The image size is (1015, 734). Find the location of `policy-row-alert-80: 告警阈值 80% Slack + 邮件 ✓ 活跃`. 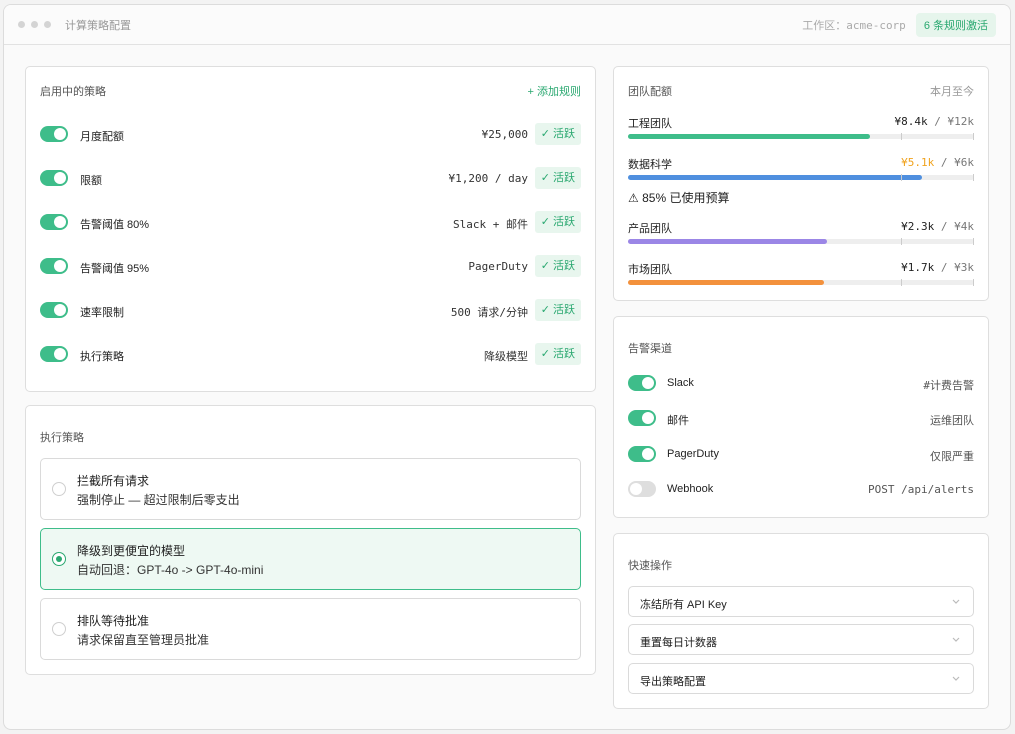

policy-row-alert-80: 告警阈值 80% Slack + 邮件 ✓ 活跃 is located at coordinates (310, 222).